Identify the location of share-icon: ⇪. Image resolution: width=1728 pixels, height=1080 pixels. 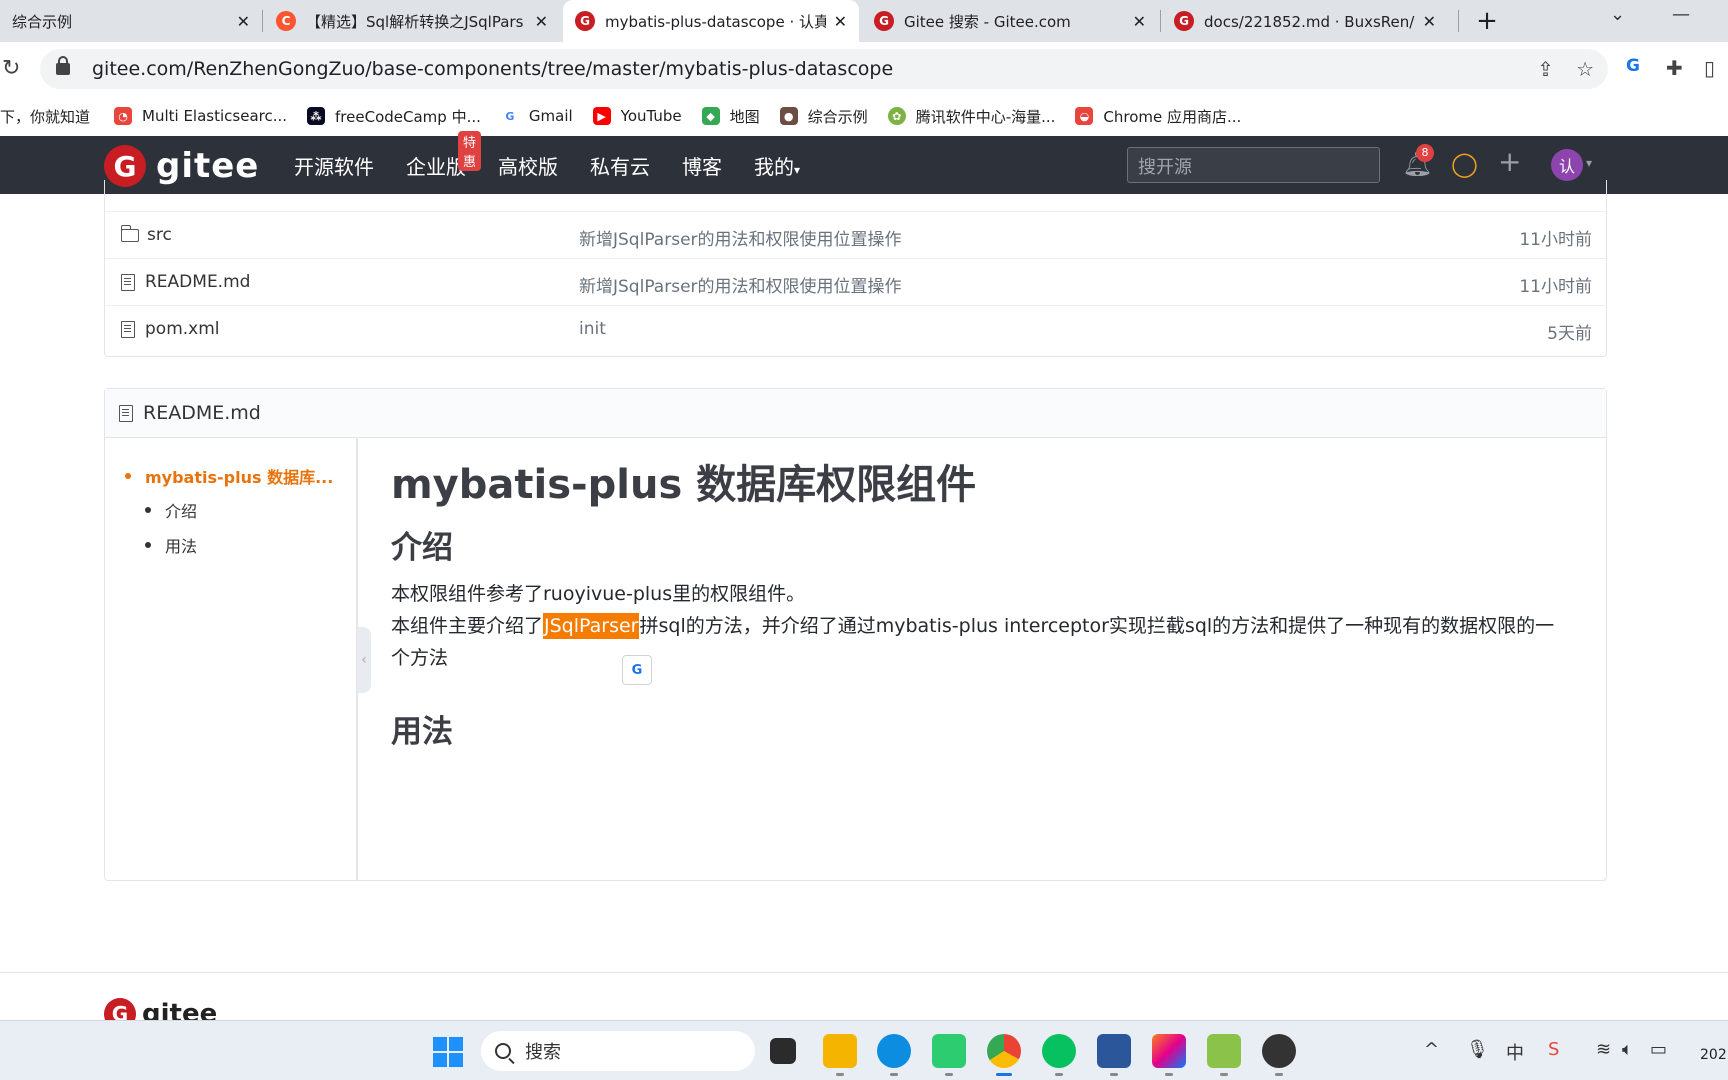
(1545, 69).